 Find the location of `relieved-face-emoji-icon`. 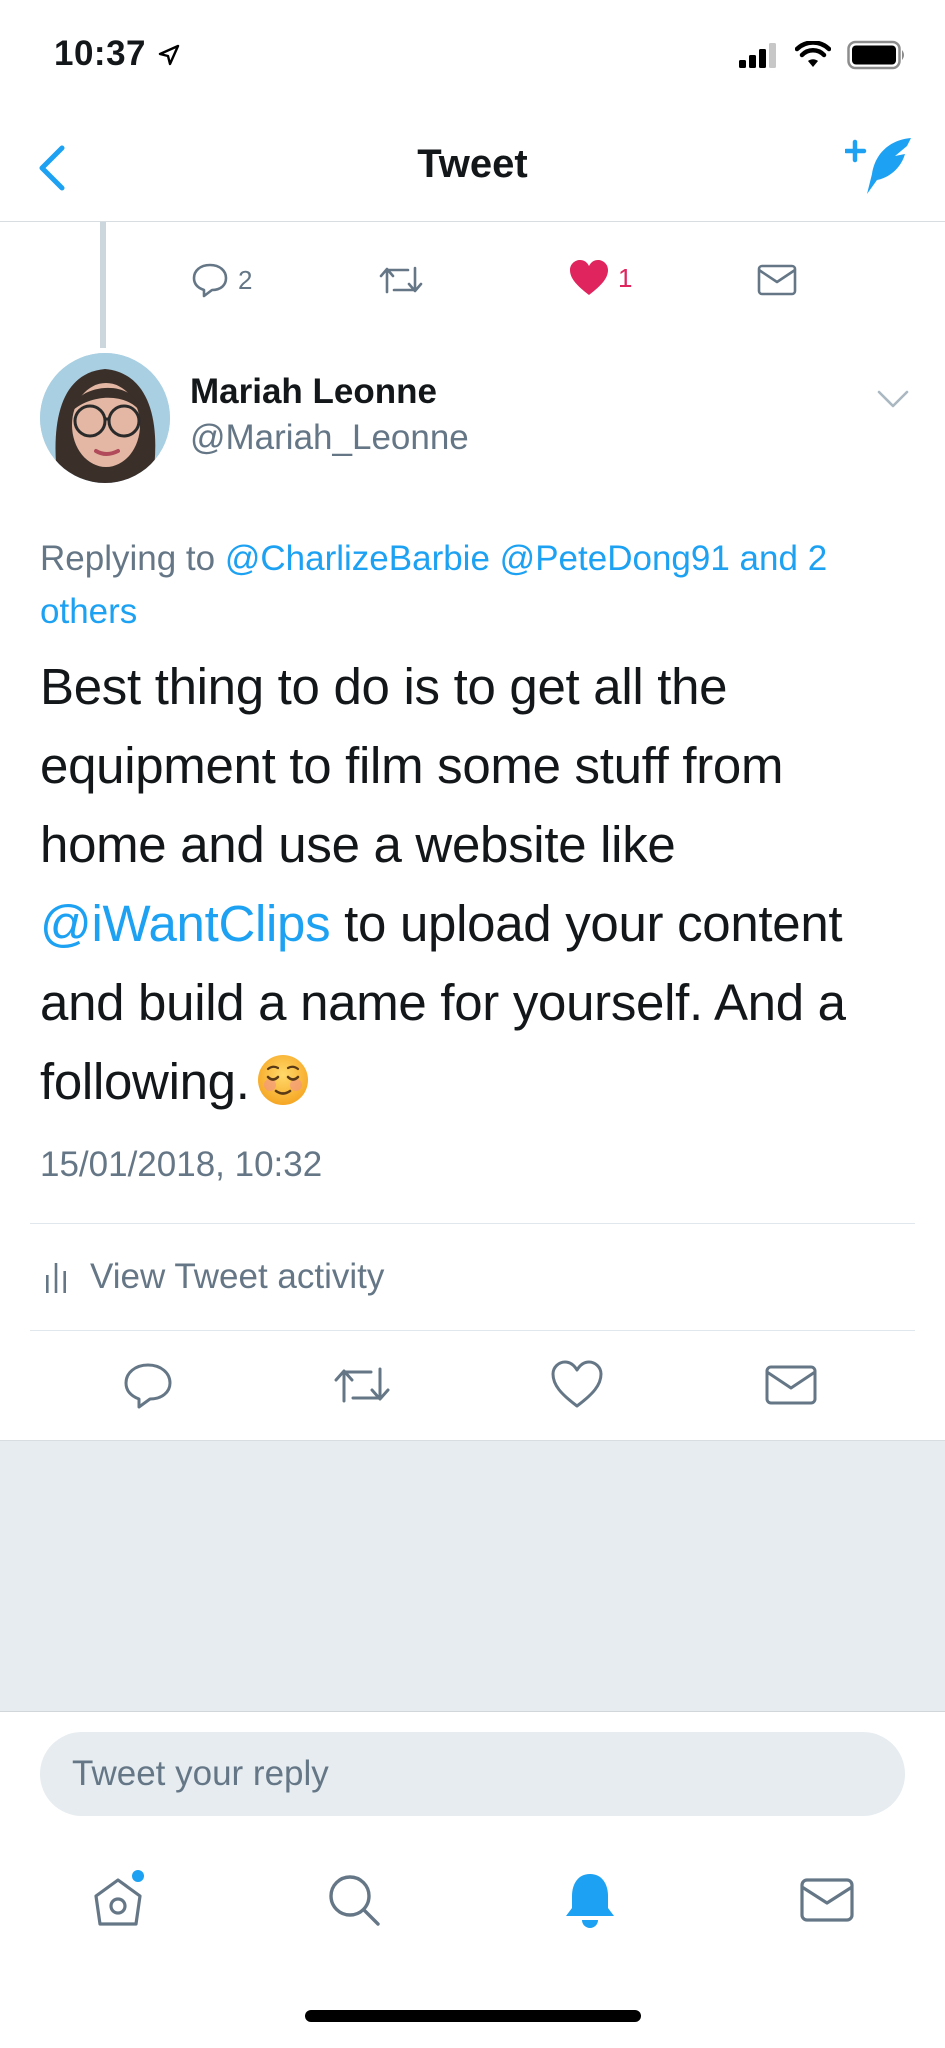

relieved-face-emoji-icon is located at coordinates (282, 1080).